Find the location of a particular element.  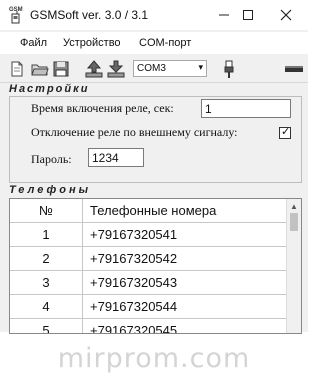

row-number: 1 is located at coordinates (46, 234).